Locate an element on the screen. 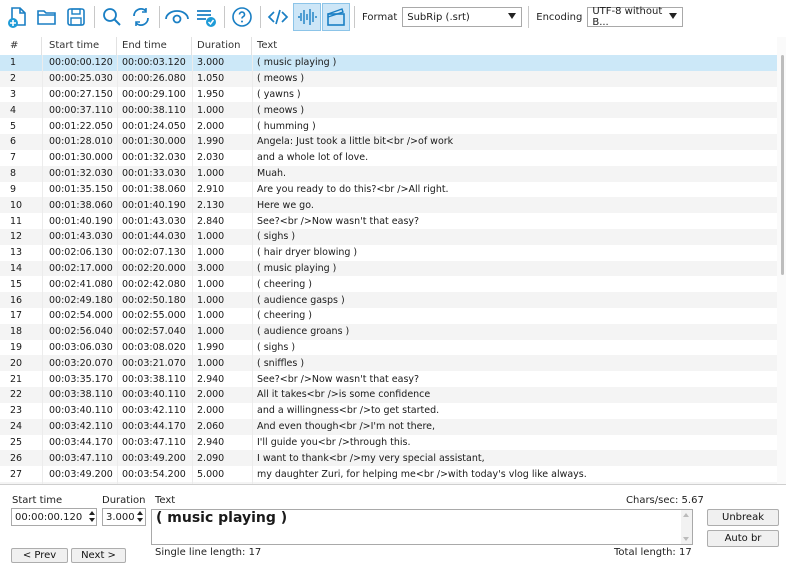 The width and height of the screenshot is (786, 563). scroll-up-icon is located at coordinates (686, 515).